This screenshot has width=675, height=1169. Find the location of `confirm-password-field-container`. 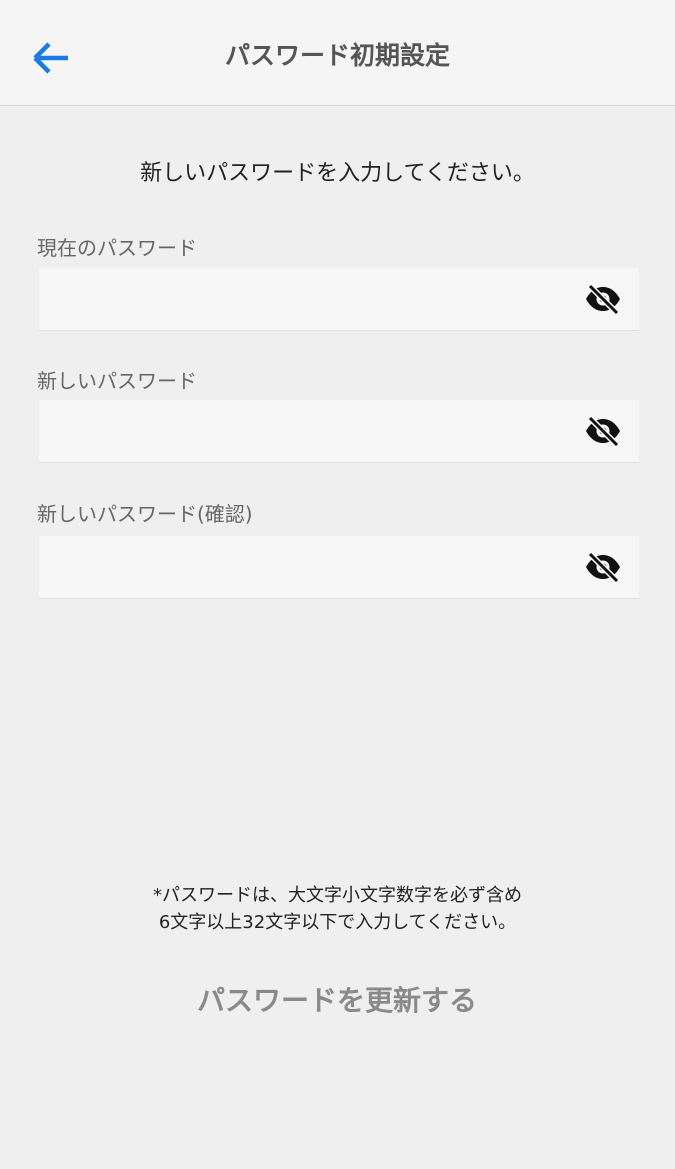

confirm-password-field-container is located at coordinates (339, 567).